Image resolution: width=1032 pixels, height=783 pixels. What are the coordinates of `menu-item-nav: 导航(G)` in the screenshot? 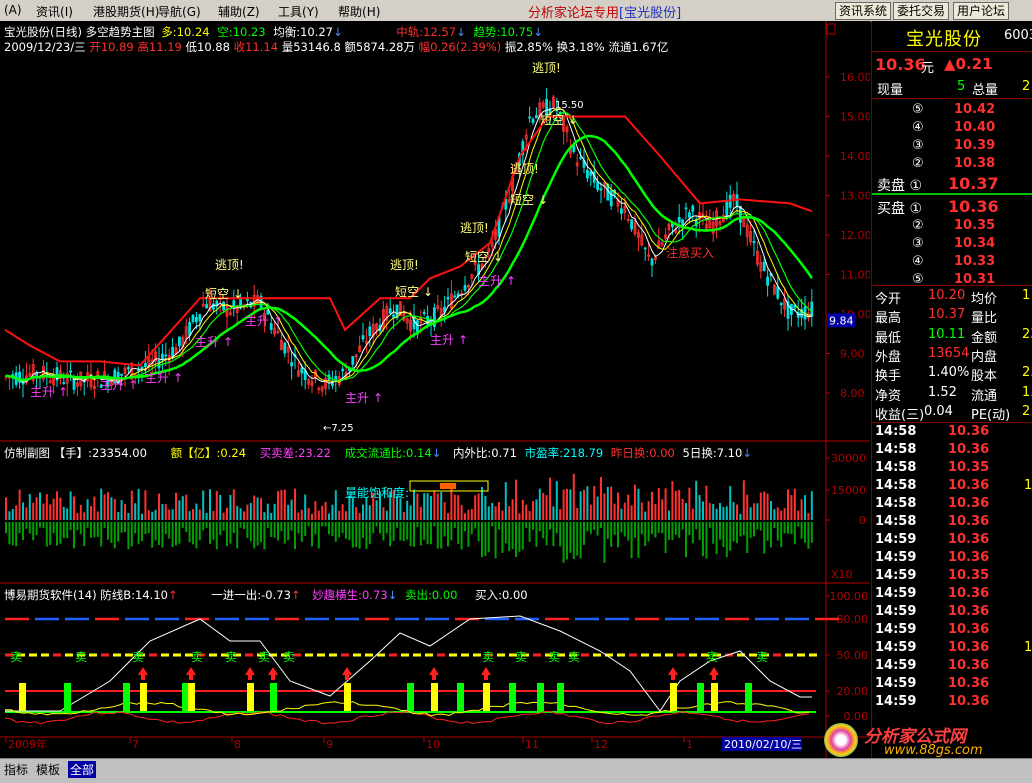 It's located at (179, 11).